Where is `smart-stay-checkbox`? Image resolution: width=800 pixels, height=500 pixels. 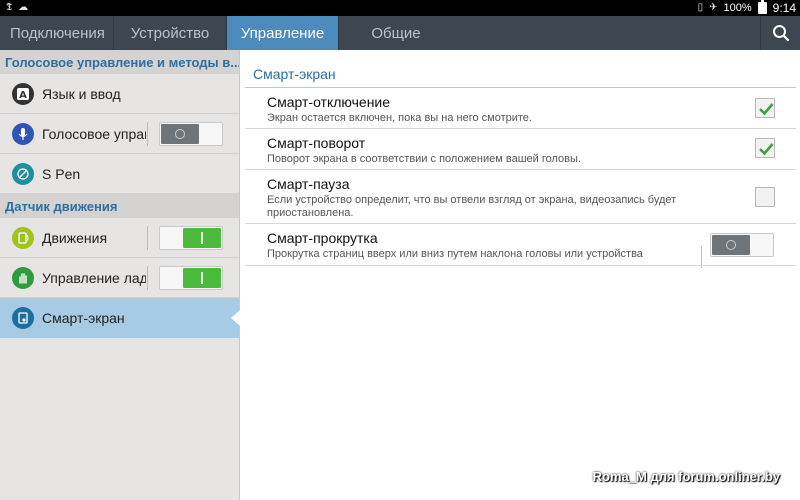 smart-stay-checkbox is located at coordinates (765, 108).